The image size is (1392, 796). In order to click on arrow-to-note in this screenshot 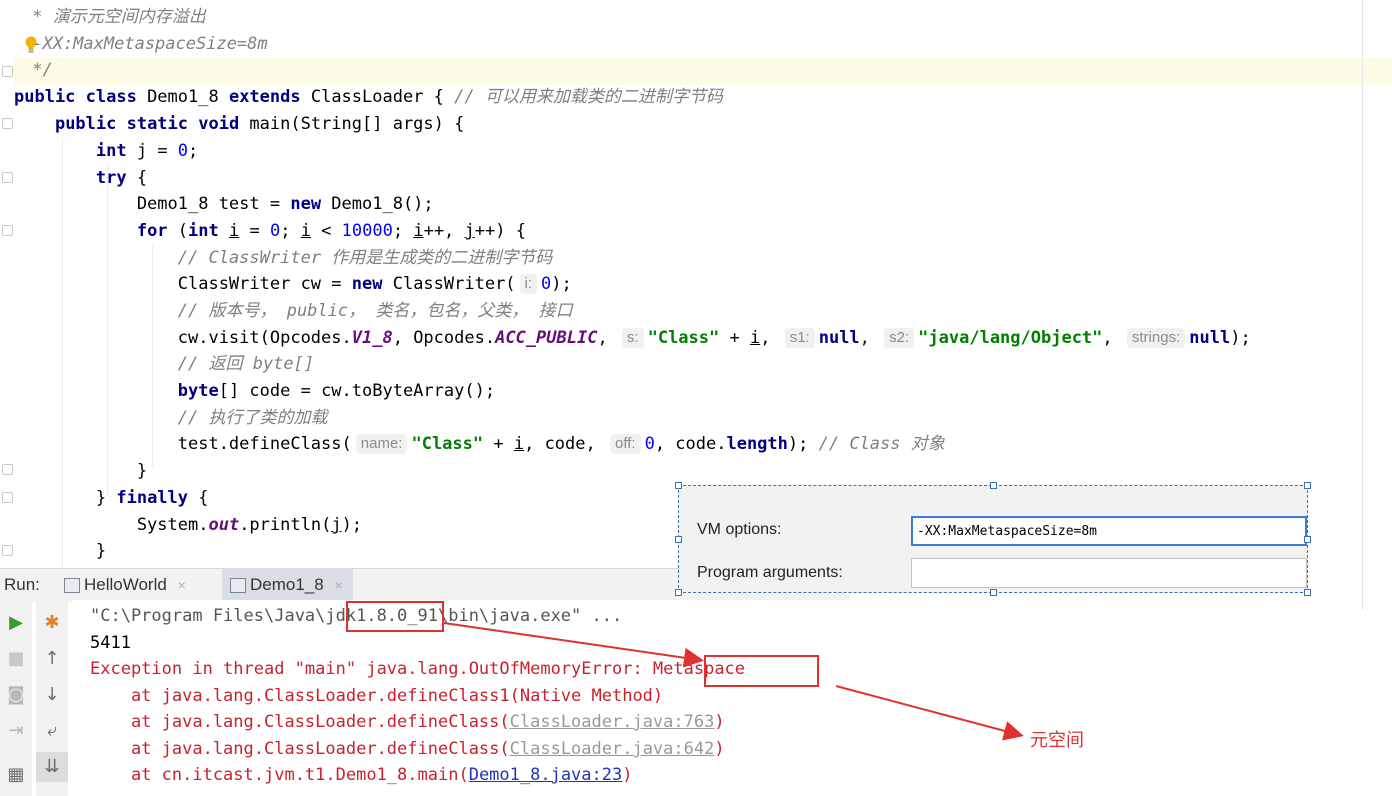, I will do `click(929, 713)`.